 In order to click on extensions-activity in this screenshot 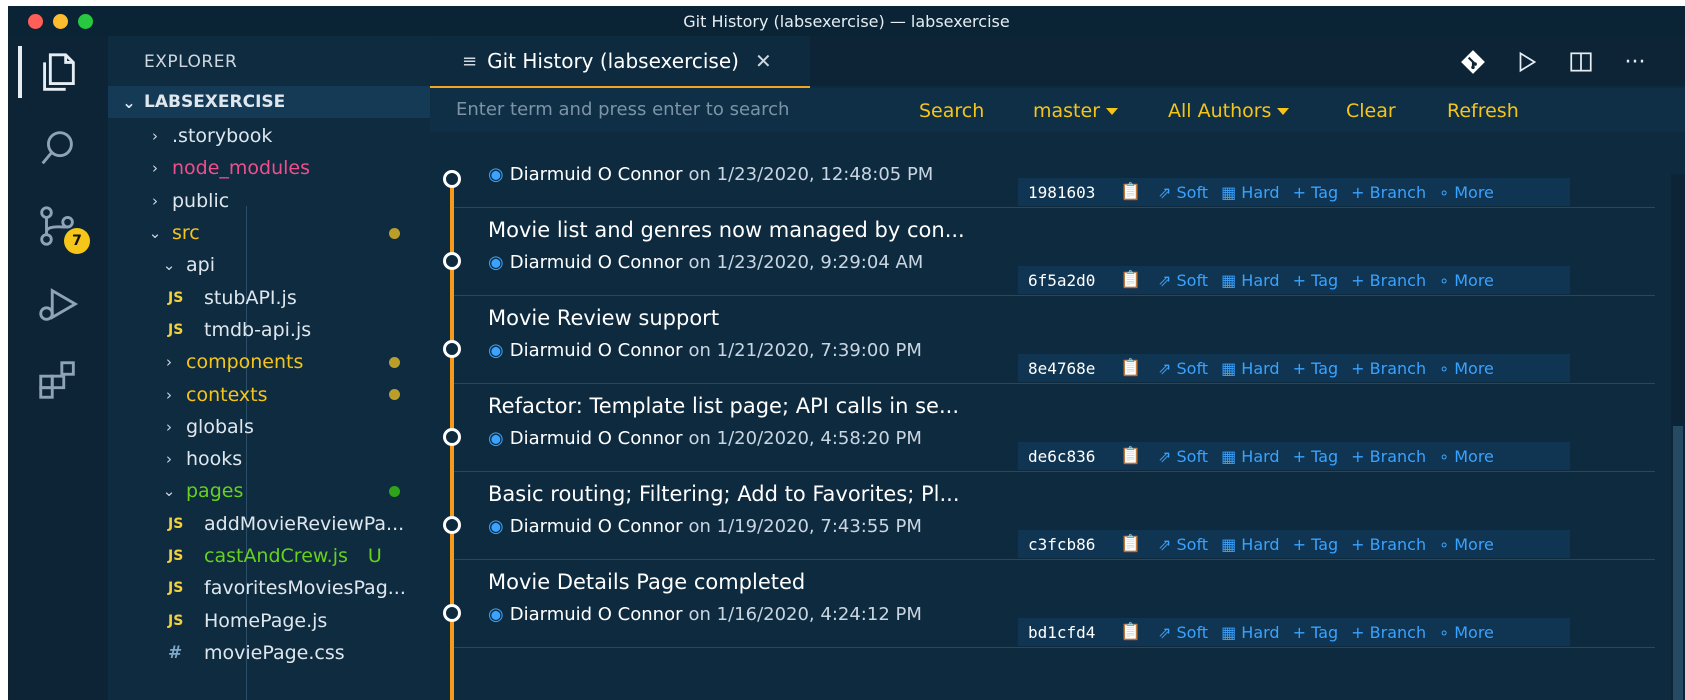, I will do `click(58, 380)`.